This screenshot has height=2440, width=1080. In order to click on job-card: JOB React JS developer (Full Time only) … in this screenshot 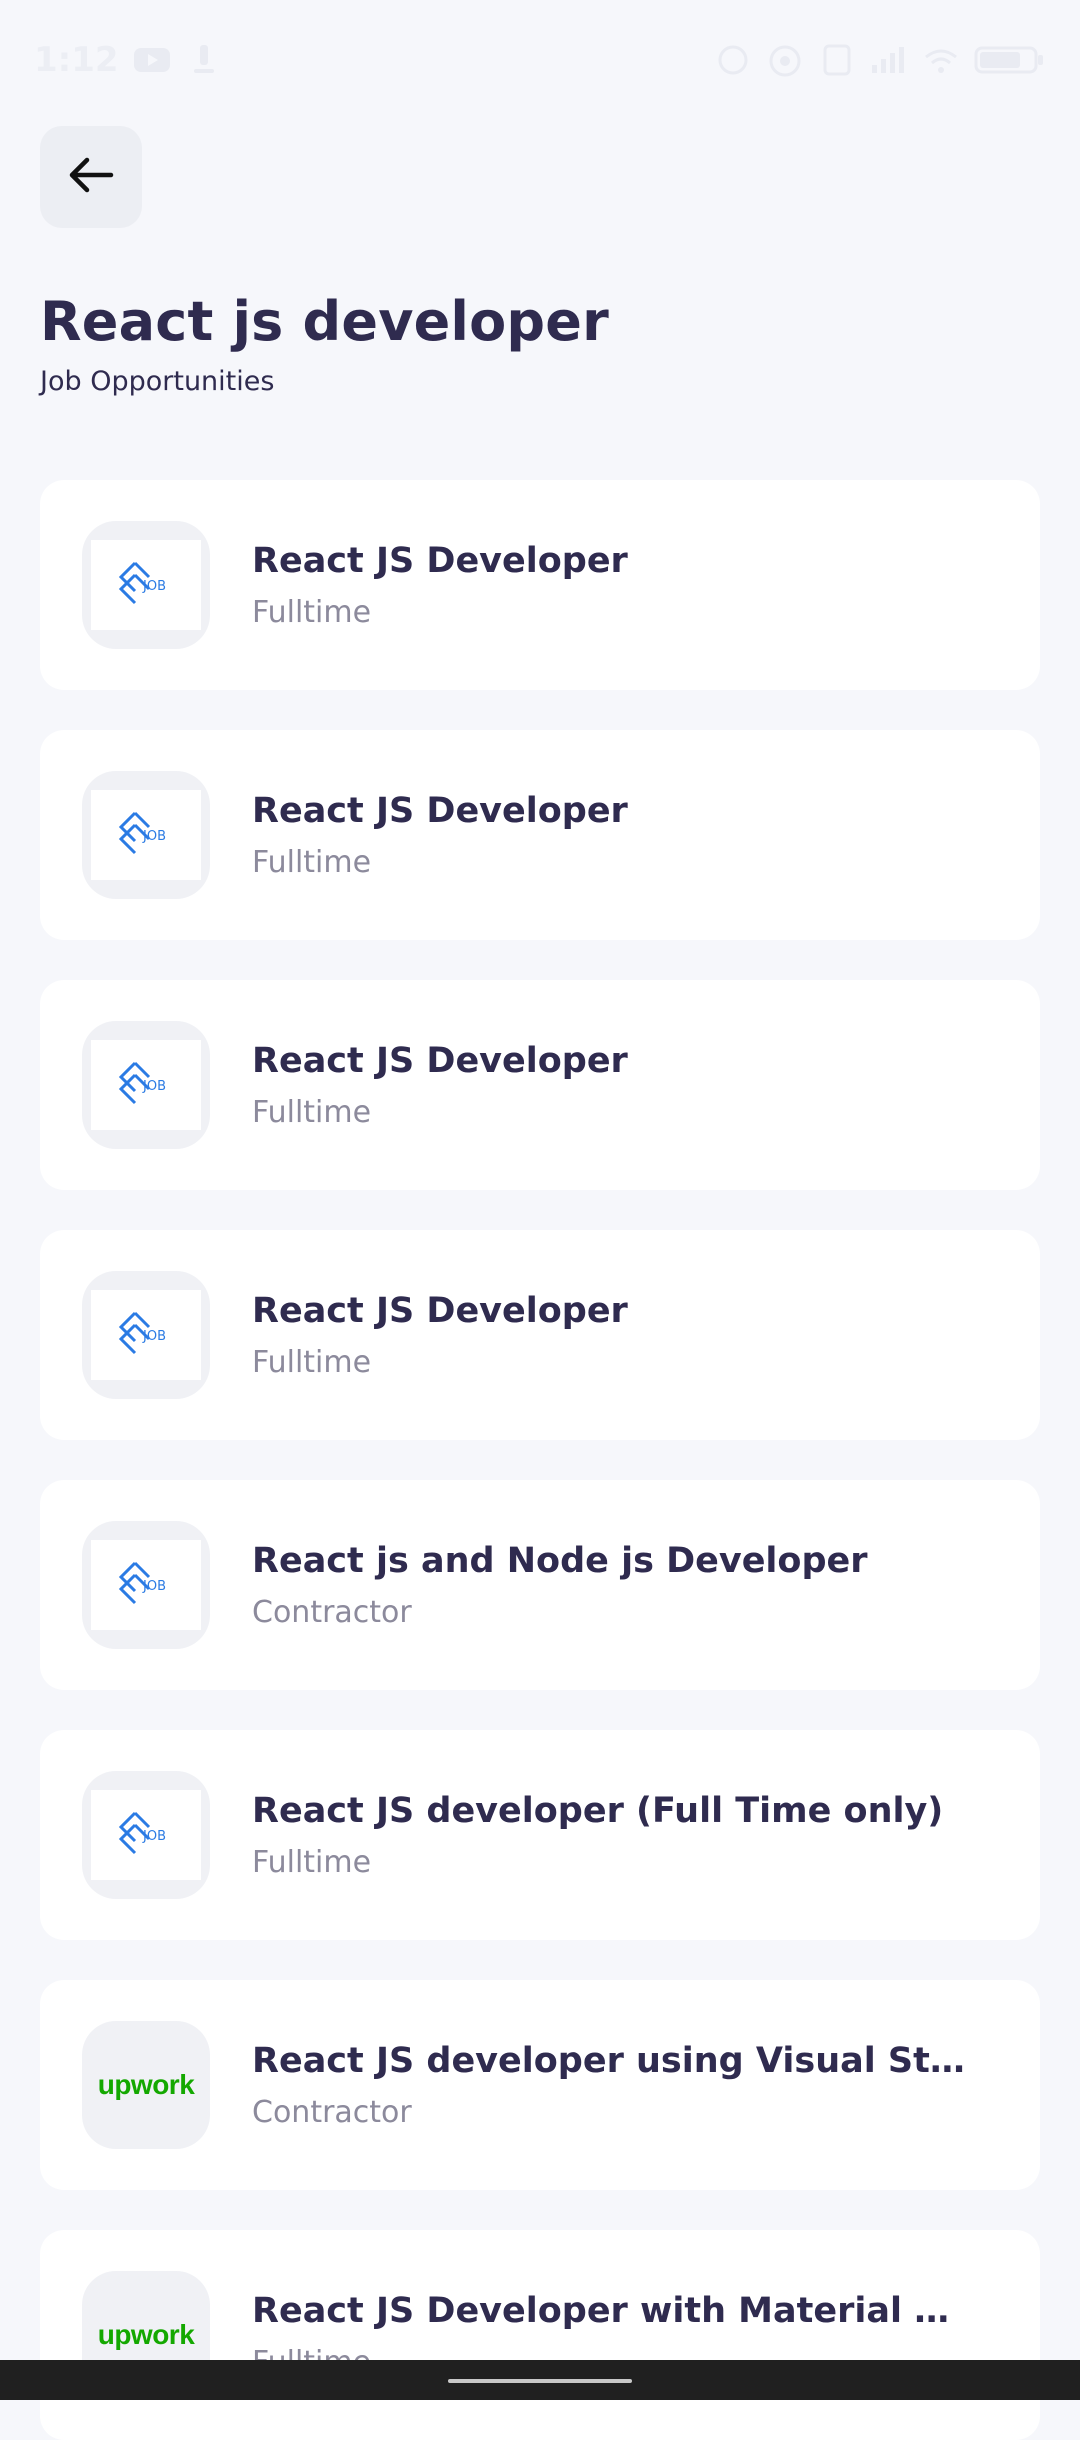, I will do `click(540, 1835)`.